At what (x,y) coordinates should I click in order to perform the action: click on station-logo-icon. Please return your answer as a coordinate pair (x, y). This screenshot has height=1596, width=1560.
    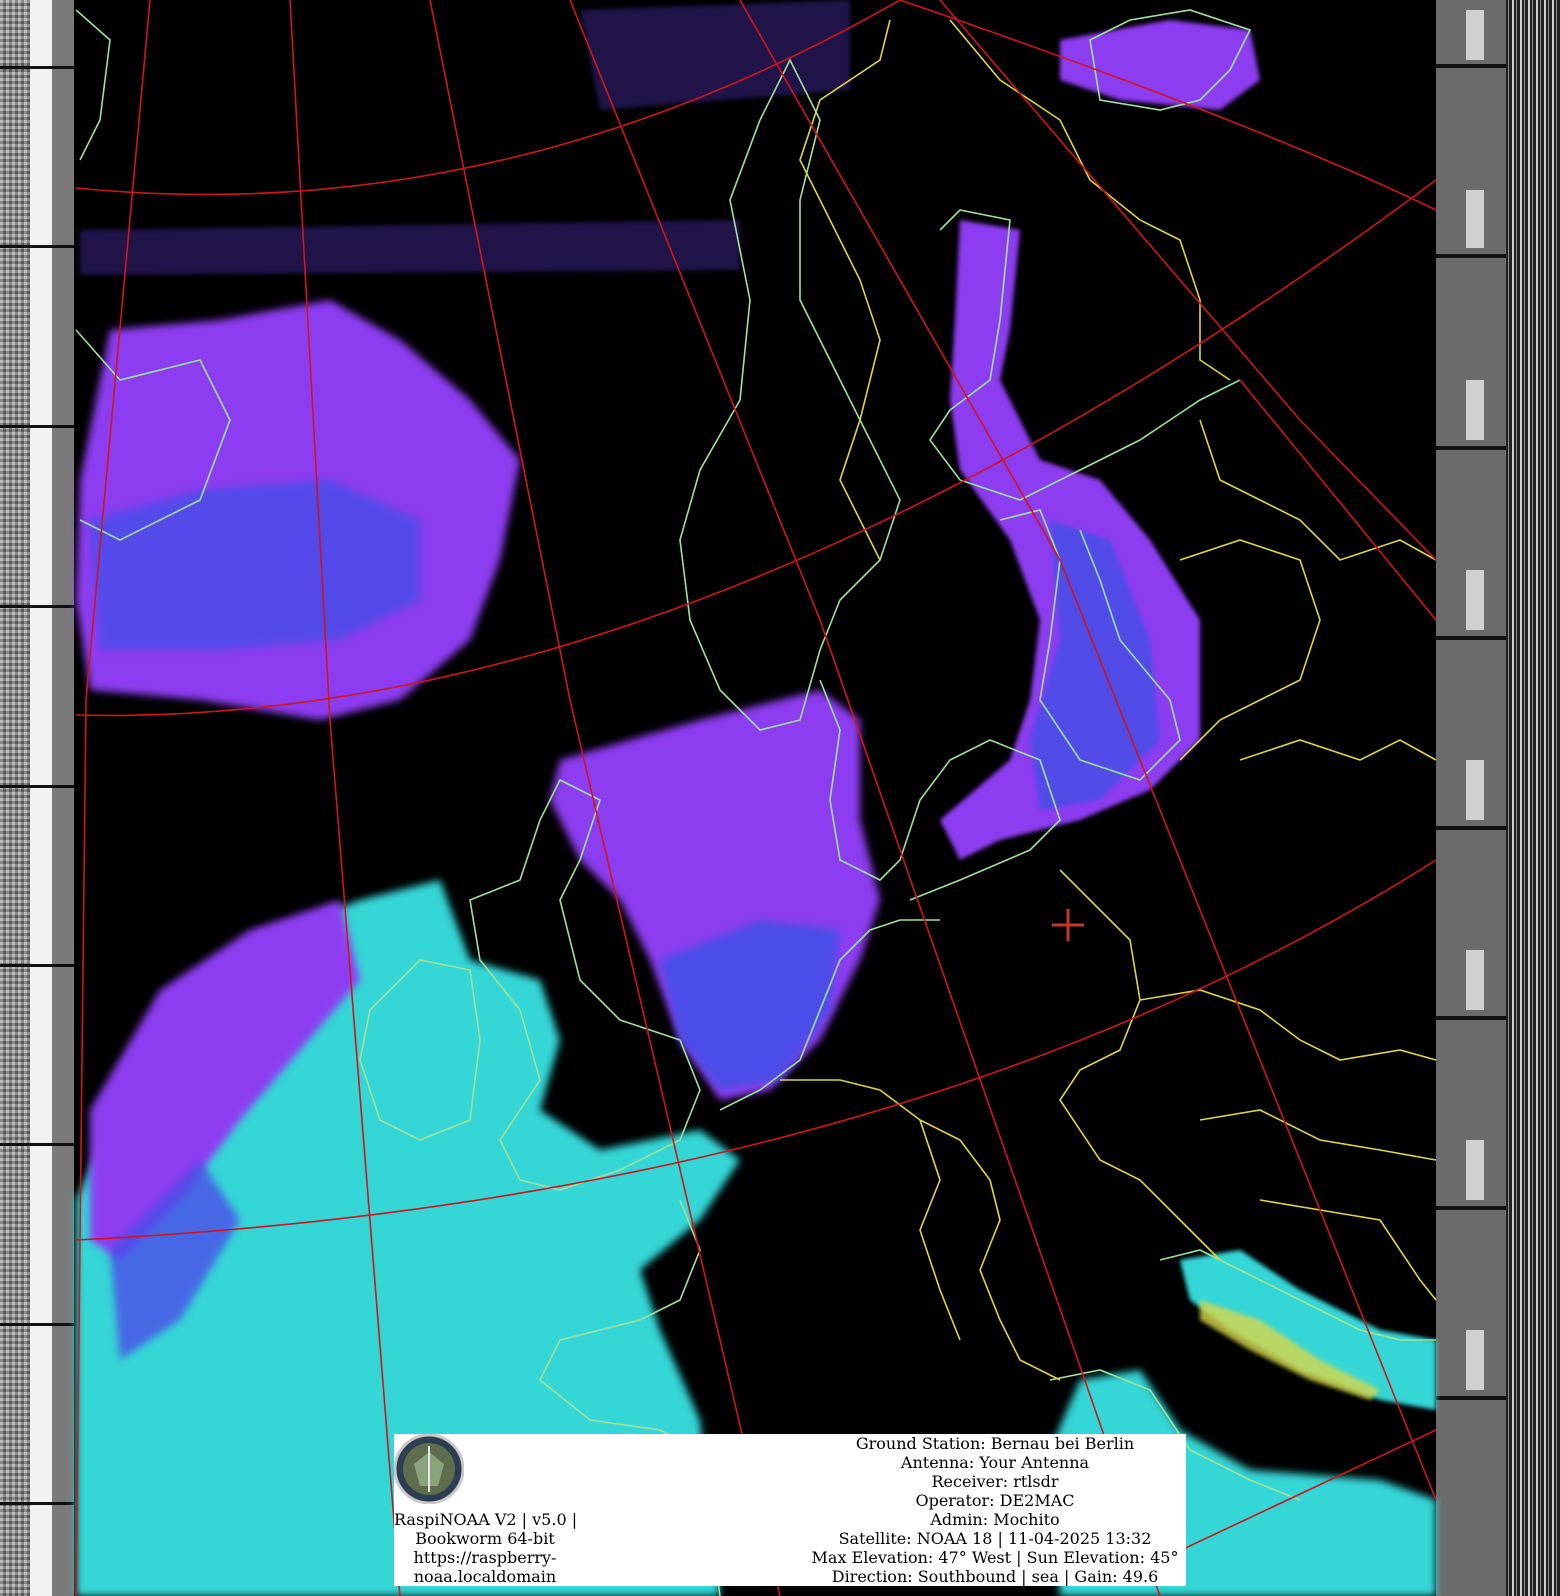
    Looking at the image, I should click on (429, 1469).